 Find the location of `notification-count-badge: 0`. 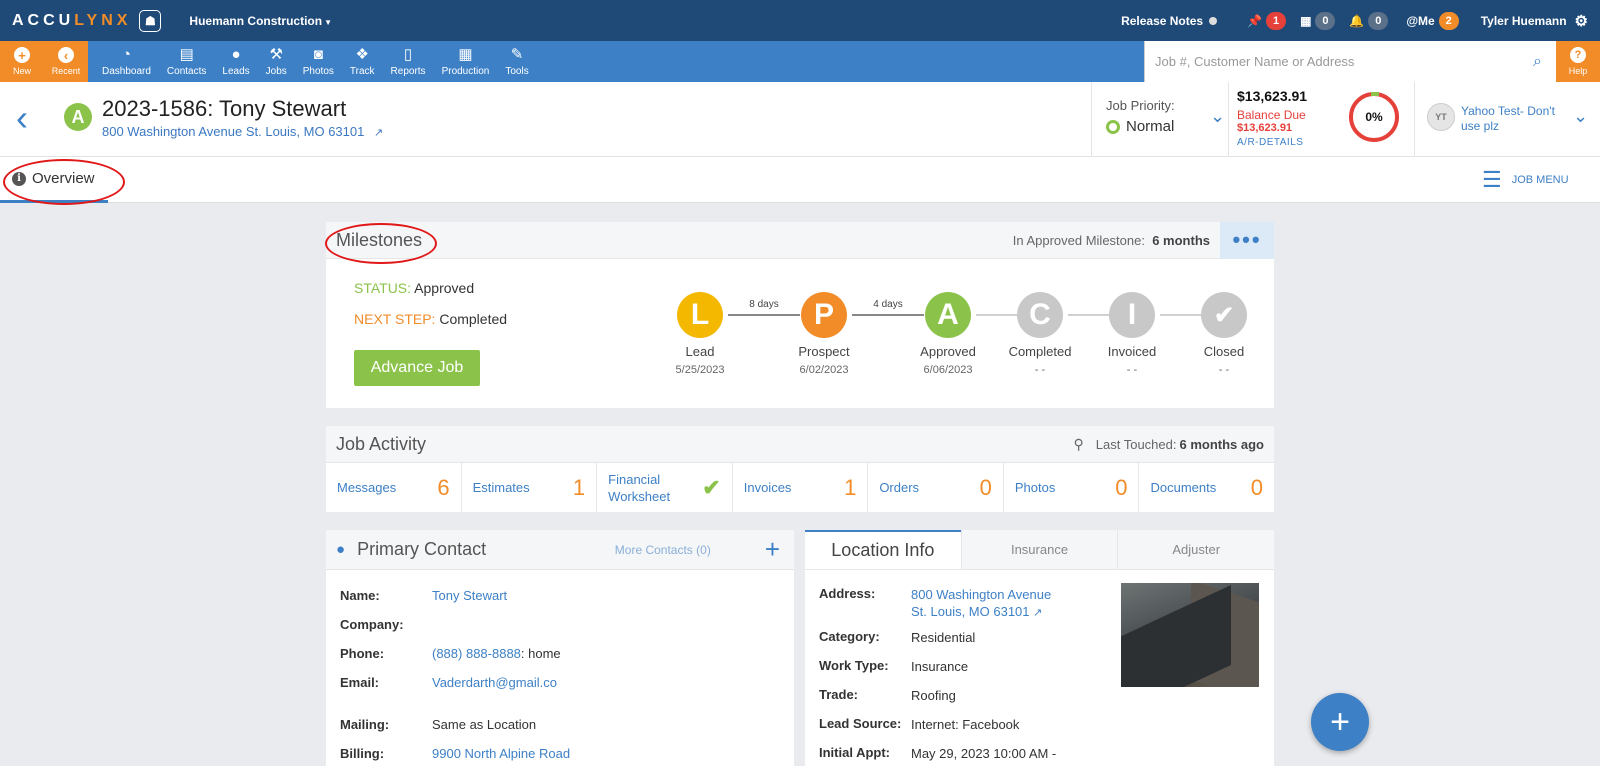

notification-count-badge: 0 is located at coordinates (1378, 20).